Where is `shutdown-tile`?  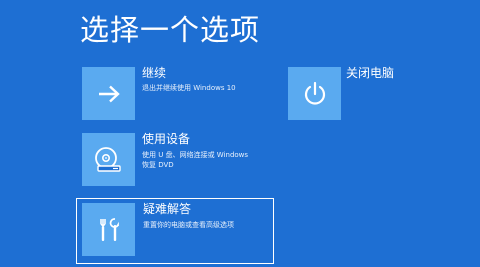 shutdown-tile is located at coordinates (314, 93).